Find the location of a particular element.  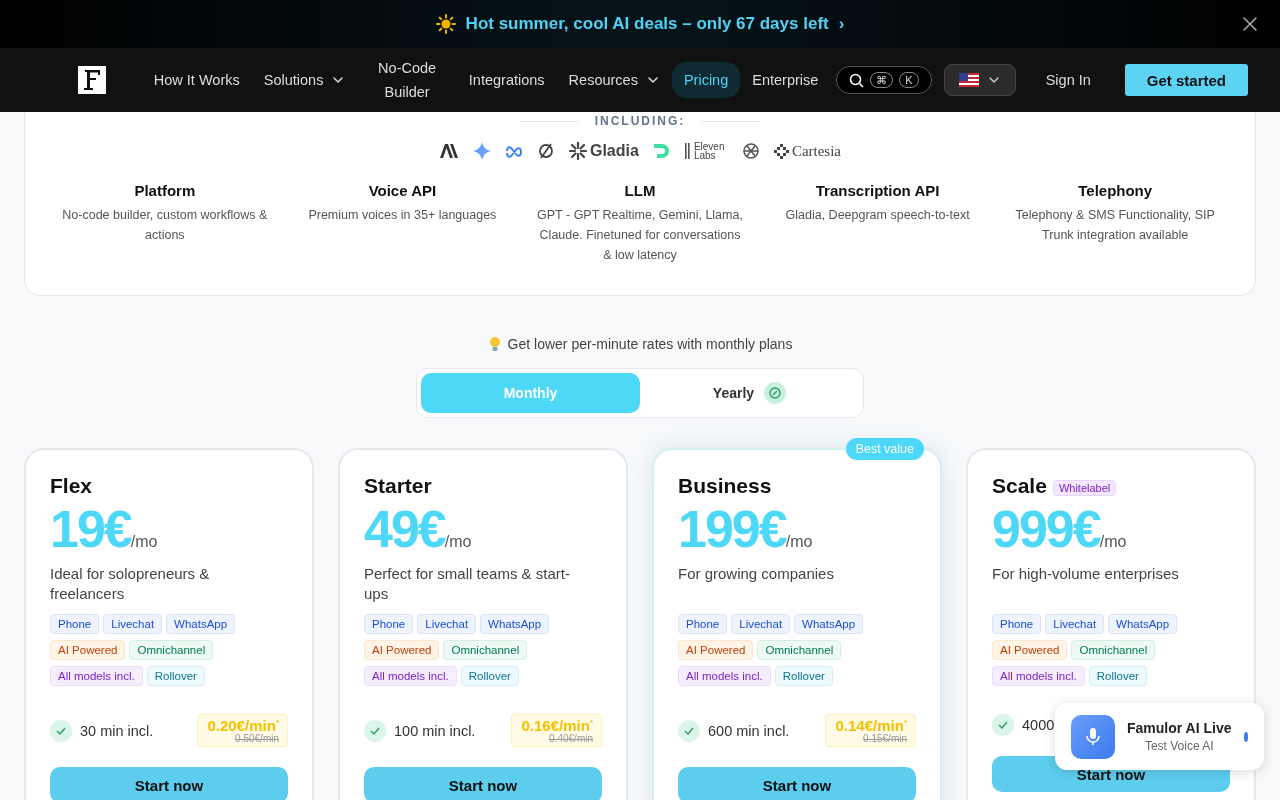

feature-title: LLM is located at coordinates (640, 190).